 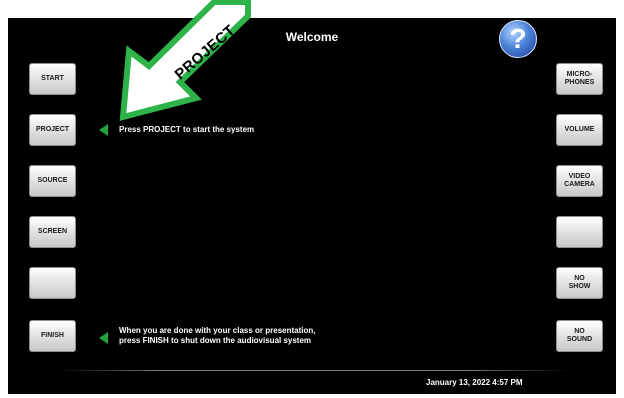 I want to click on finish-pointer-icon, so click(x=103, y=338).